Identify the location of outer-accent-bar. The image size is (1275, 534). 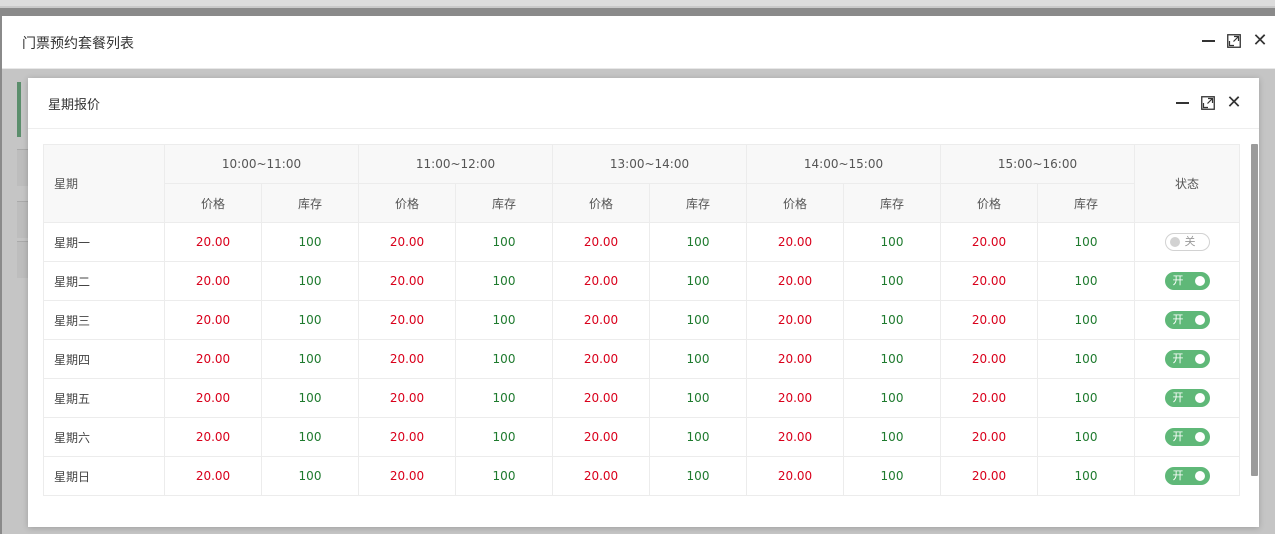
(19, 109).